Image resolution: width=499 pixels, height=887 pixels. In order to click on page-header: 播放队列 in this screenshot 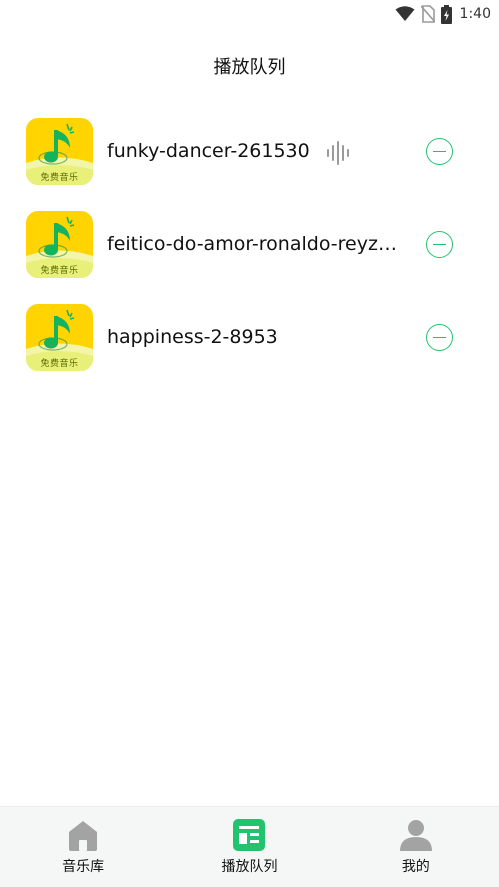, I will do `click(249, 66)`.